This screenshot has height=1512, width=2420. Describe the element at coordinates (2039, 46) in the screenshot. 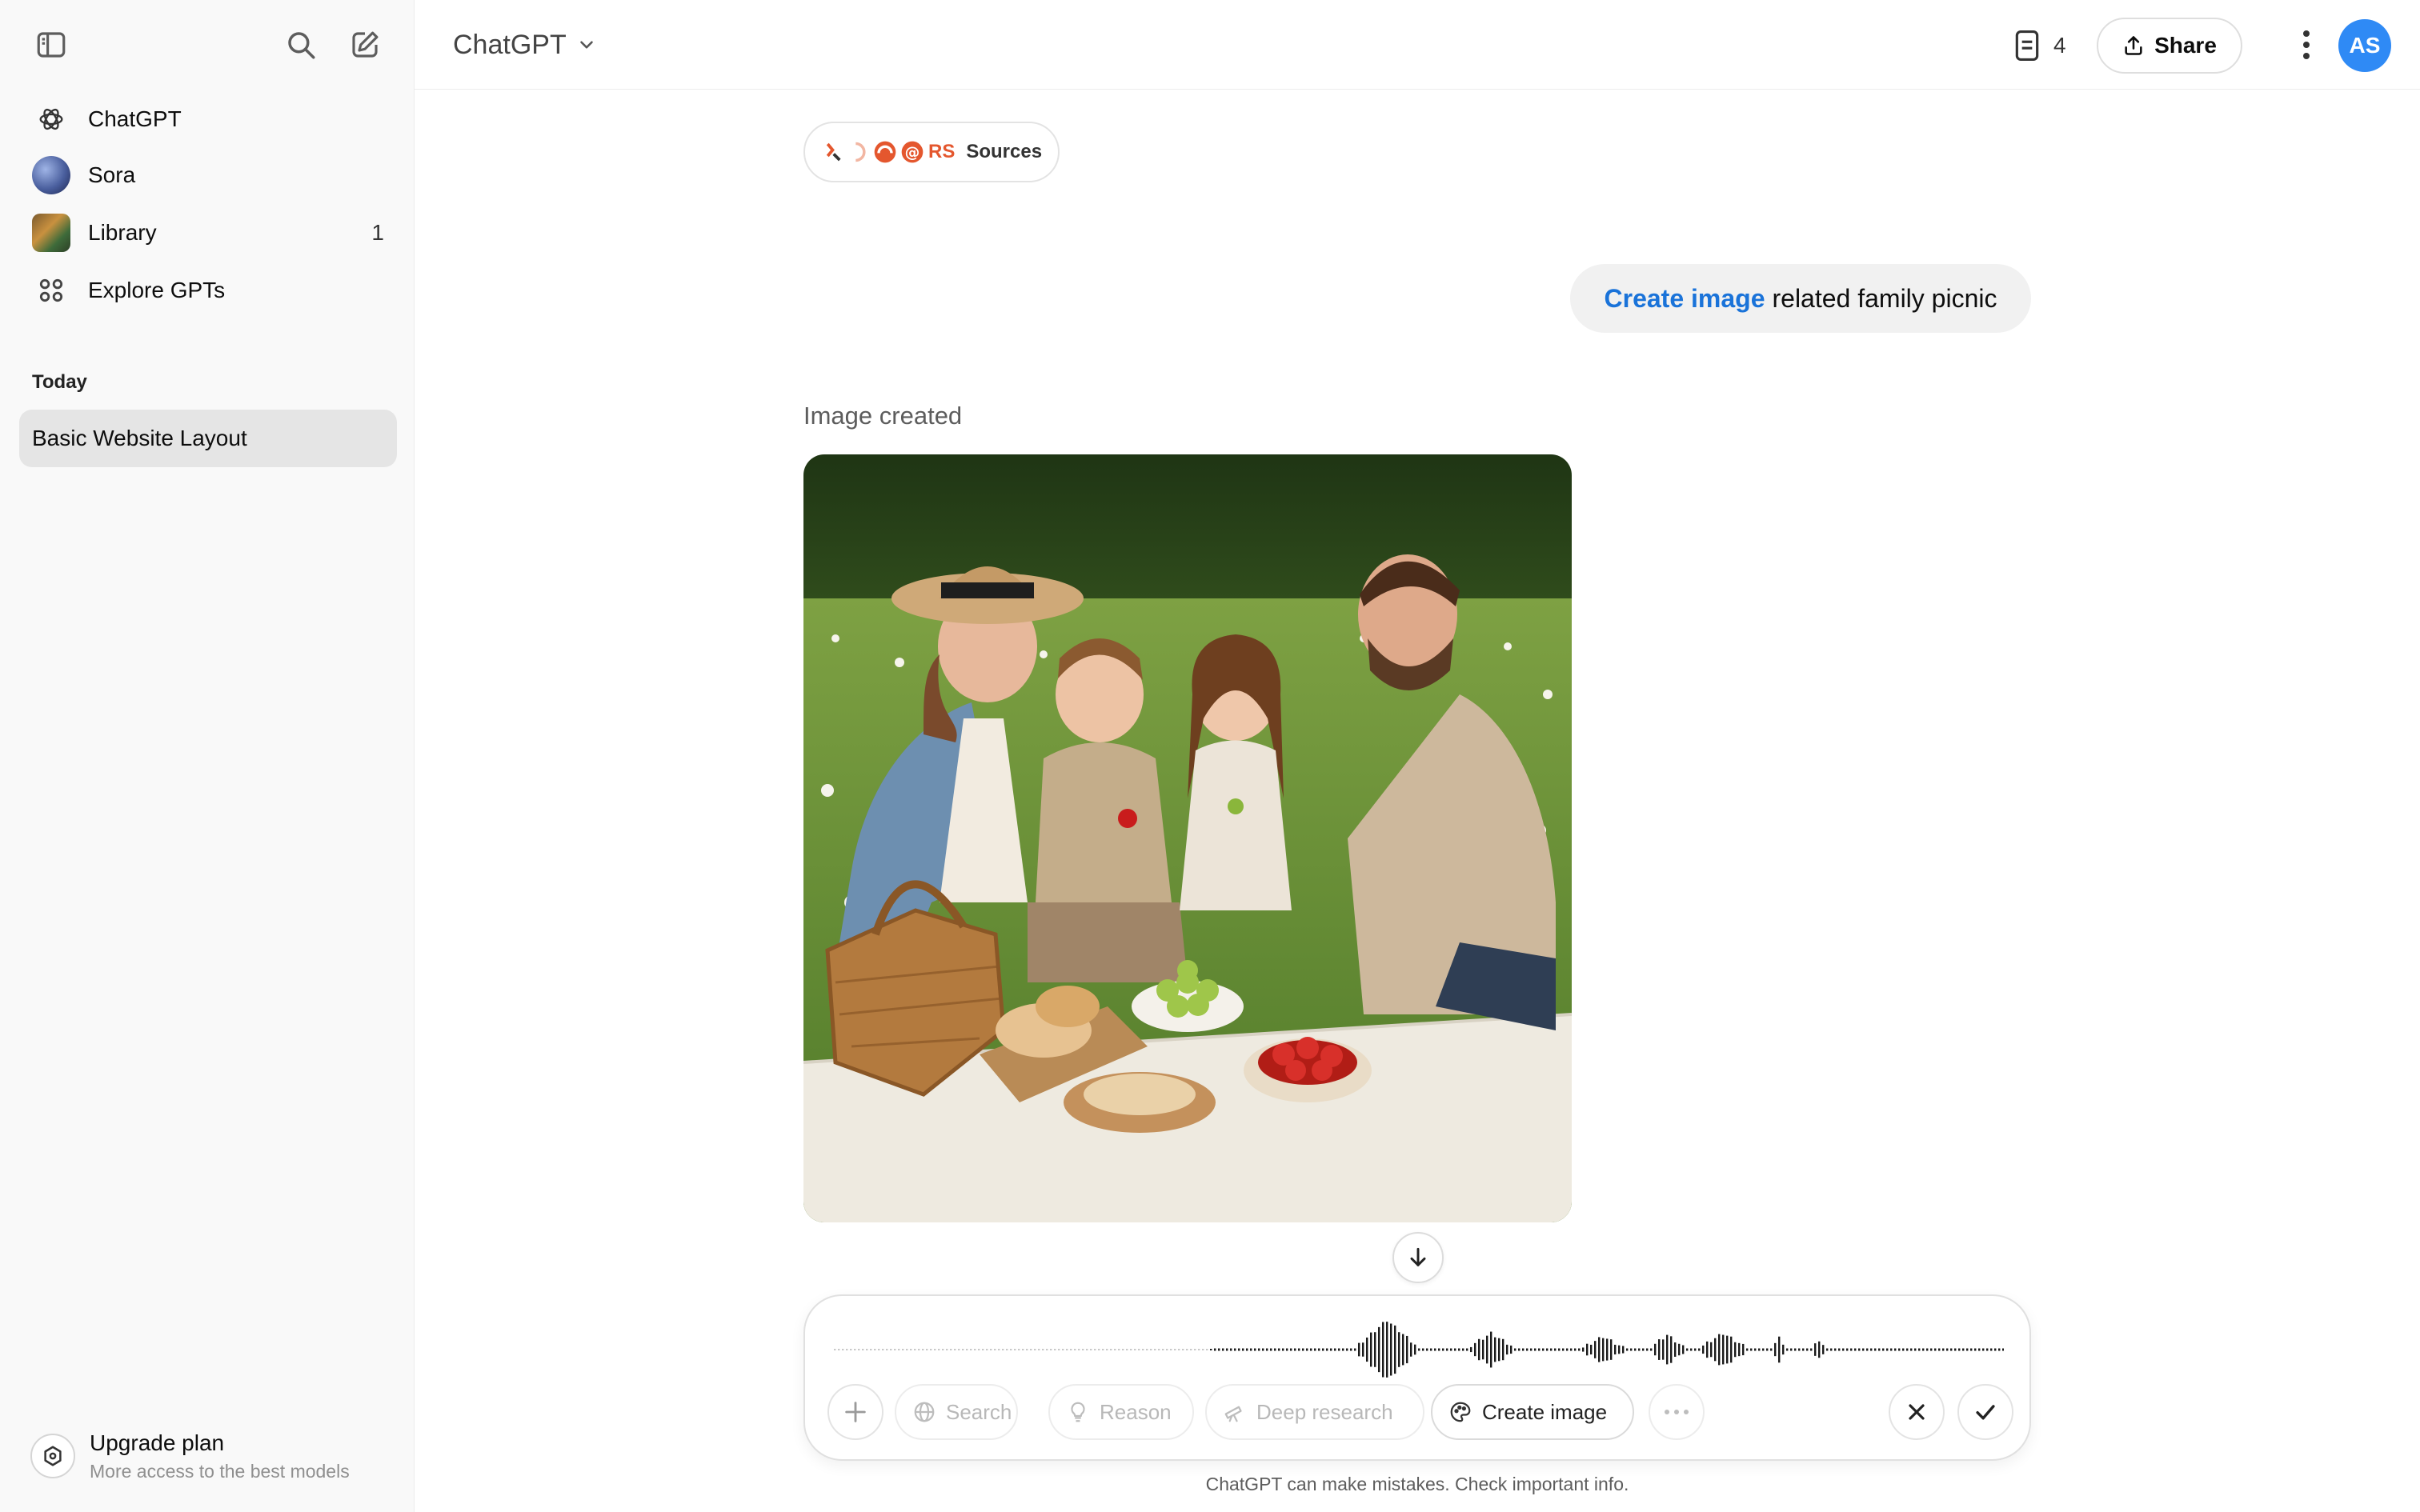

I see `canvas-documents-button: 4` at that location.